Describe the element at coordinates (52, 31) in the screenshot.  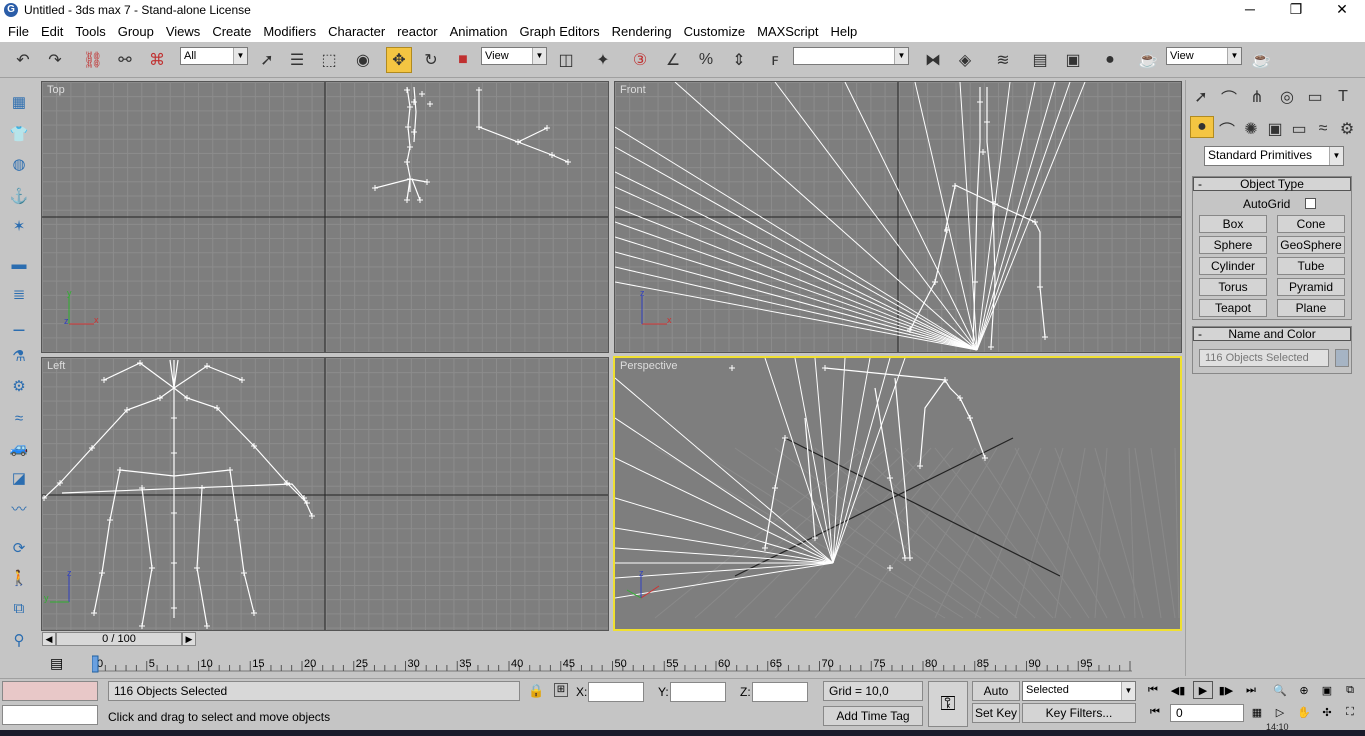
I see `menu-edit: Edit` at that location.